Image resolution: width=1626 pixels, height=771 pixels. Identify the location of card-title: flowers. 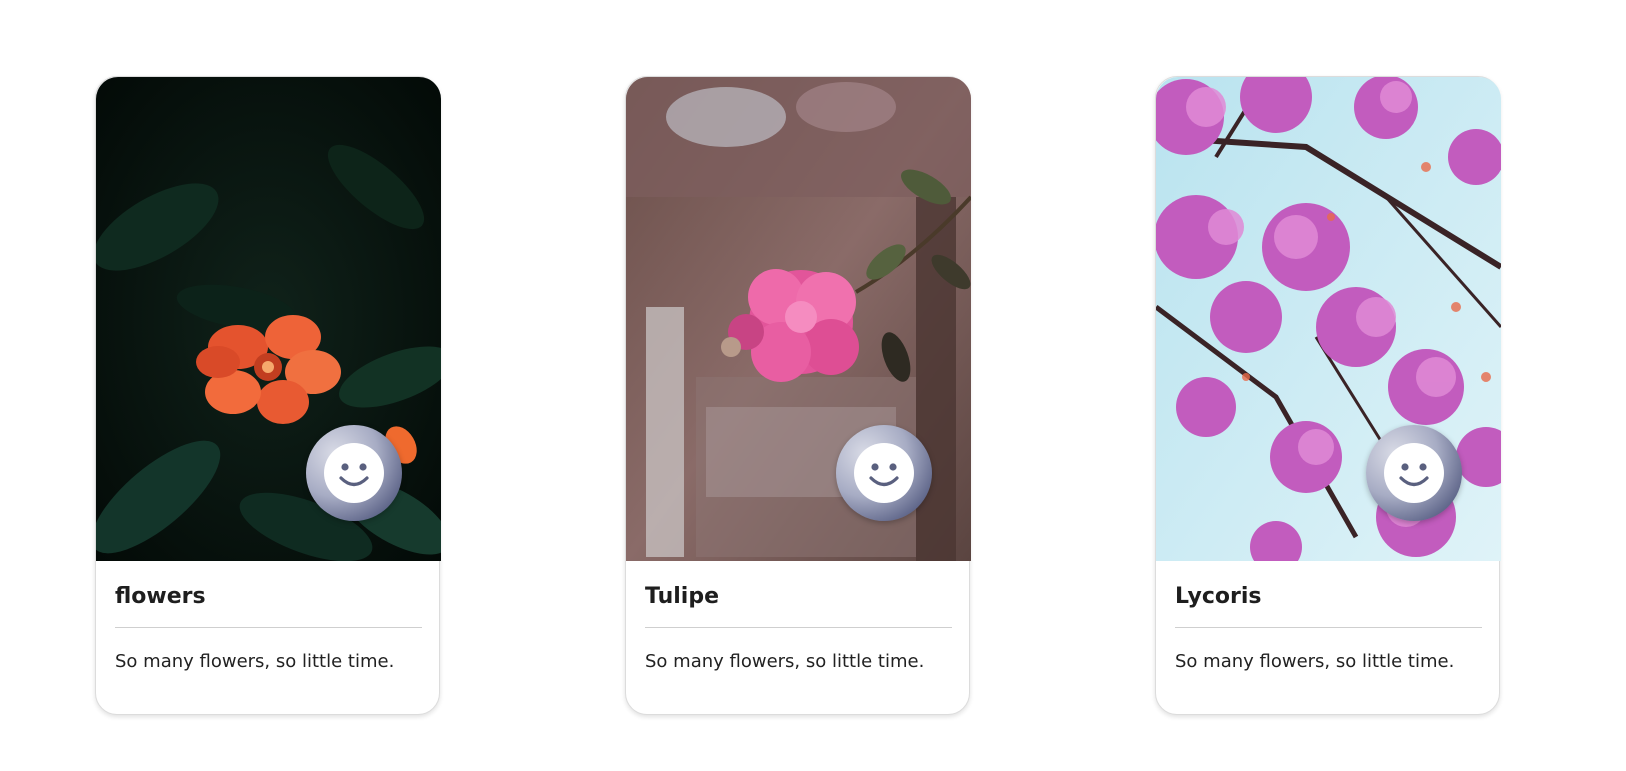
(160, 596).